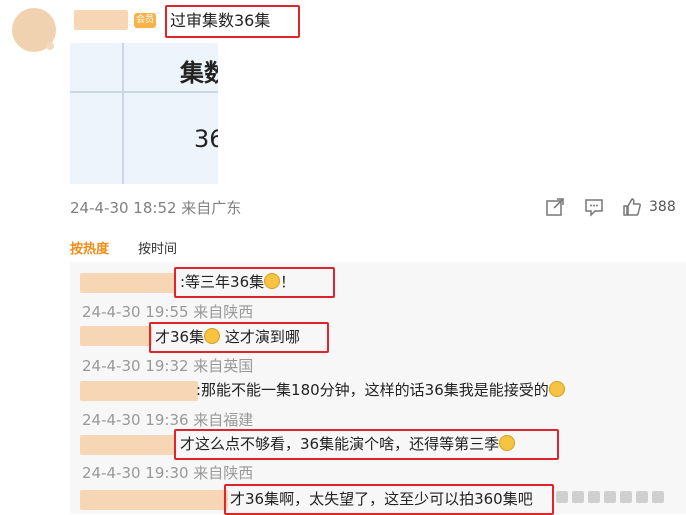 Image resolution: width=686 pixels, height=515 pixels. I want to click on comment-text-content: :那能不能一集180分钟，这样的话36集我是能接受的, so click(372, 390).